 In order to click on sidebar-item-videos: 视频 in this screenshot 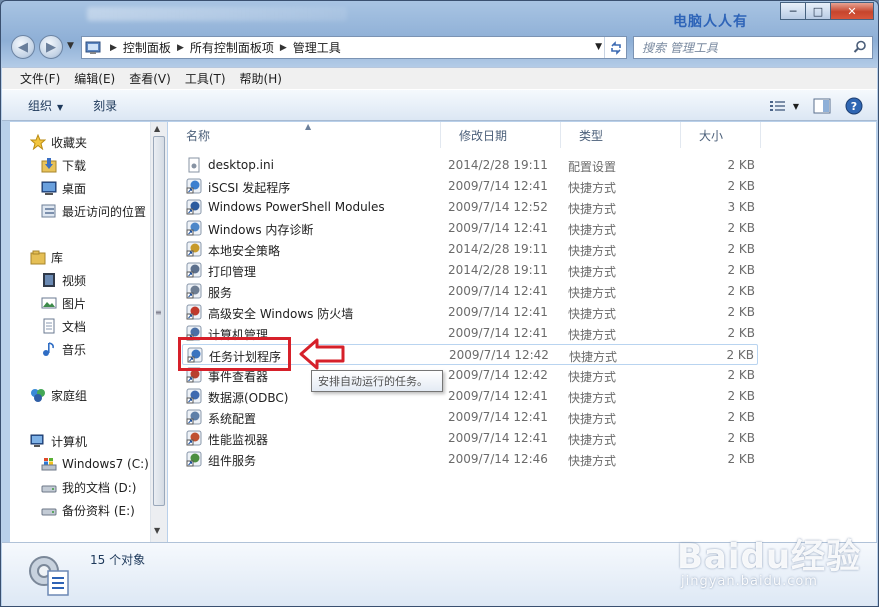, I will do `click(63, 280)`.